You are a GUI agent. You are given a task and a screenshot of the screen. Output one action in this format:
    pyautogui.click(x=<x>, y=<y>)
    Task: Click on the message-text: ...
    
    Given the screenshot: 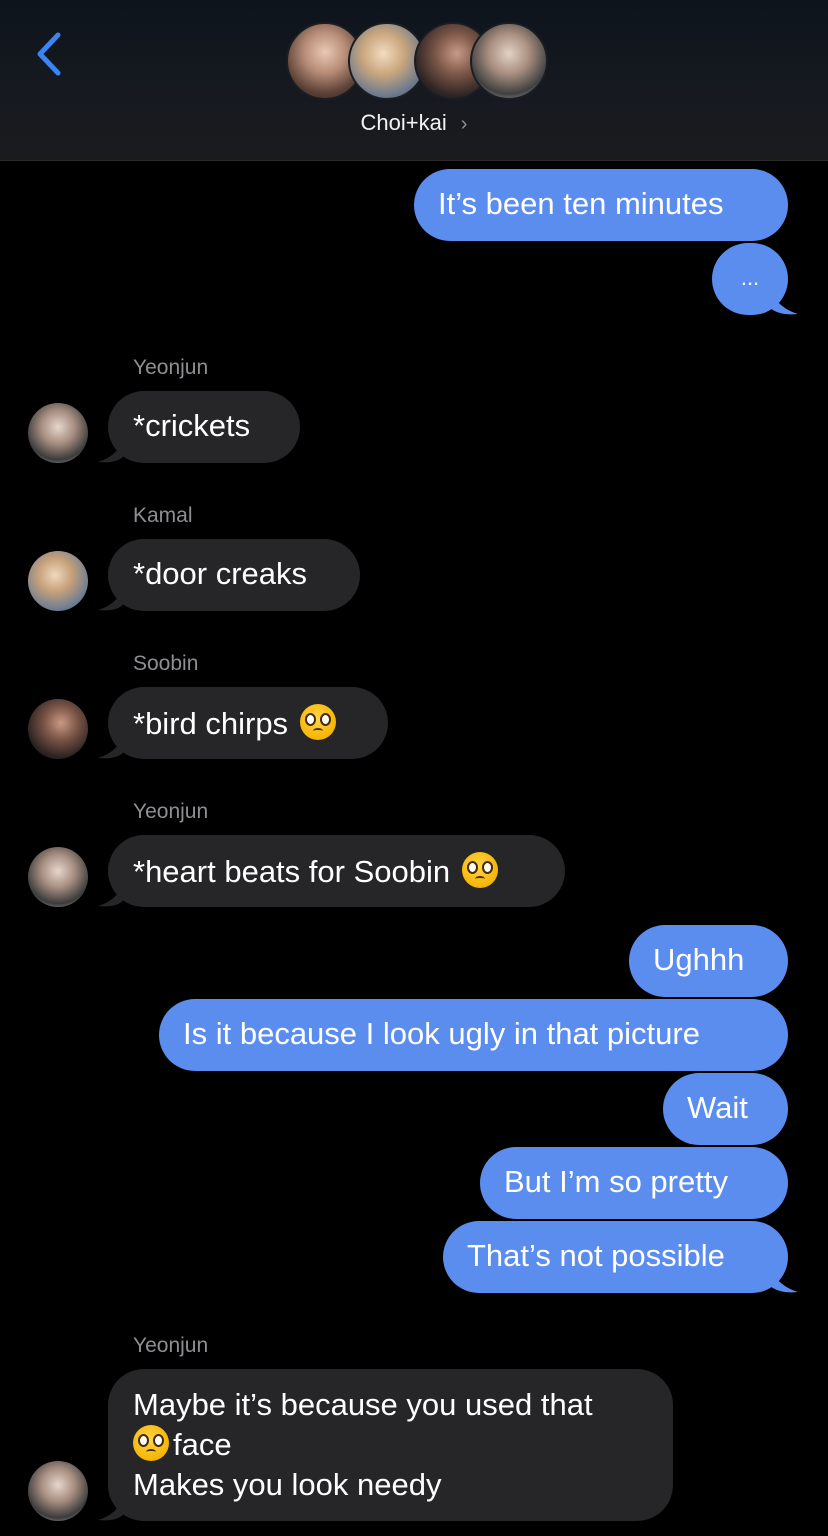 What is the action you would take?
    pyautogui.click(x=750, y=277)
    